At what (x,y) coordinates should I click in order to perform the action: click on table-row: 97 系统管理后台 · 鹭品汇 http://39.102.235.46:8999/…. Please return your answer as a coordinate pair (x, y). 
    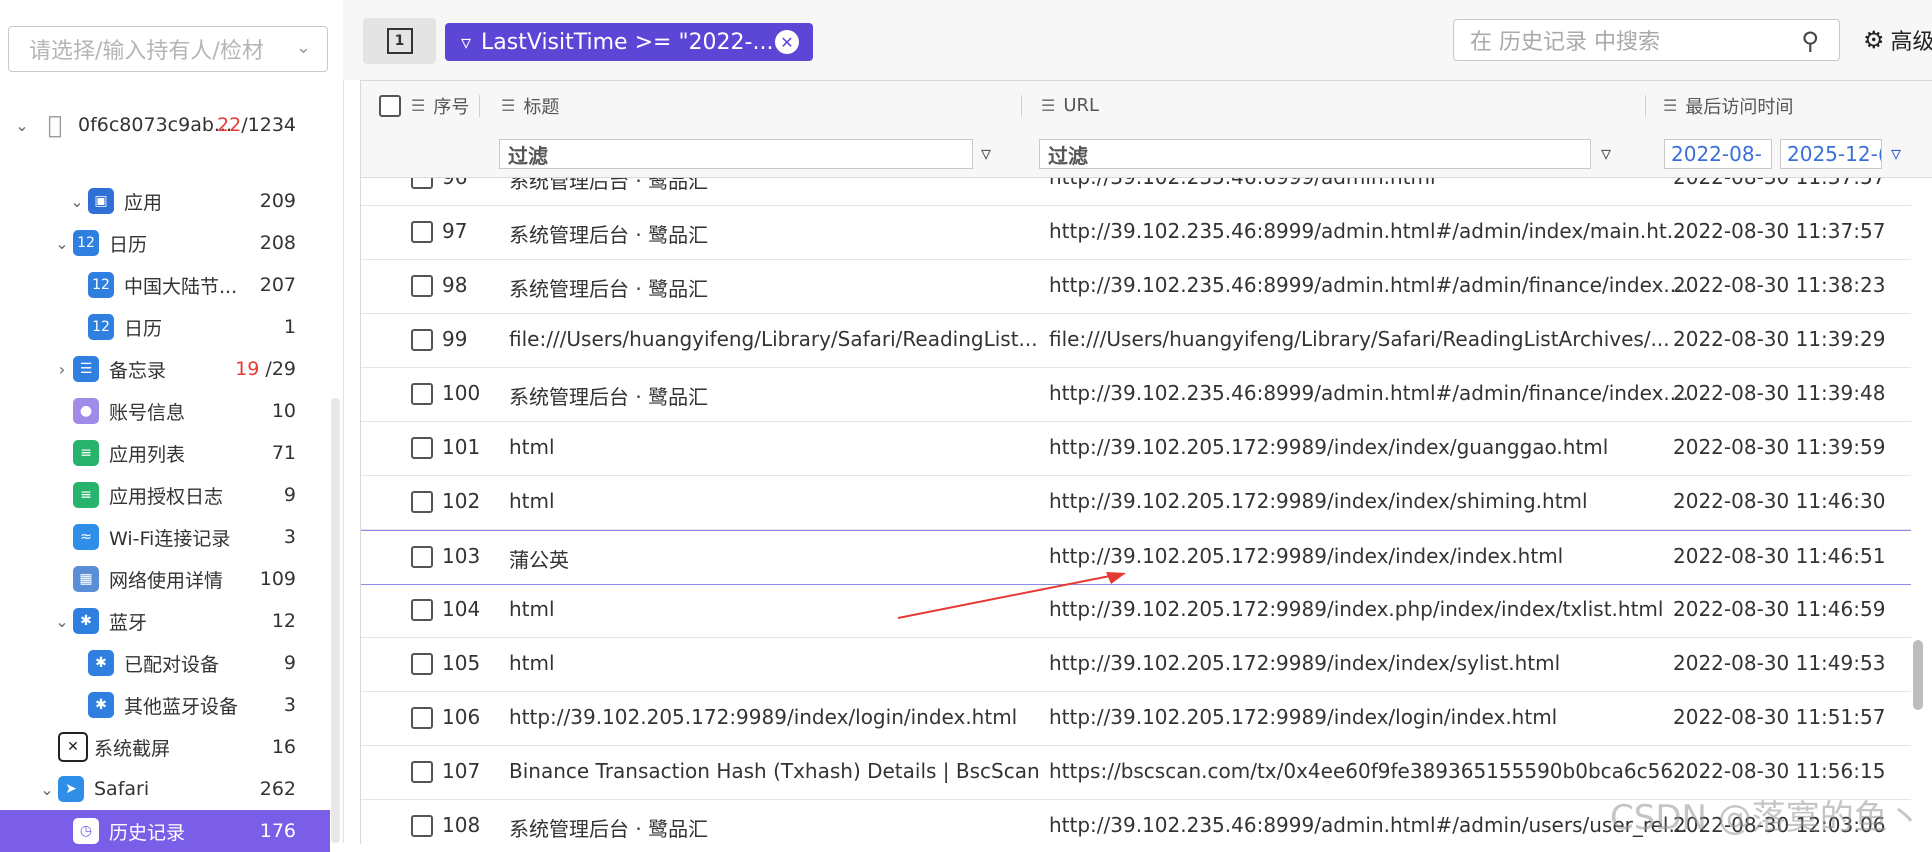
    Looking at the image, I should click on (1136, 233).